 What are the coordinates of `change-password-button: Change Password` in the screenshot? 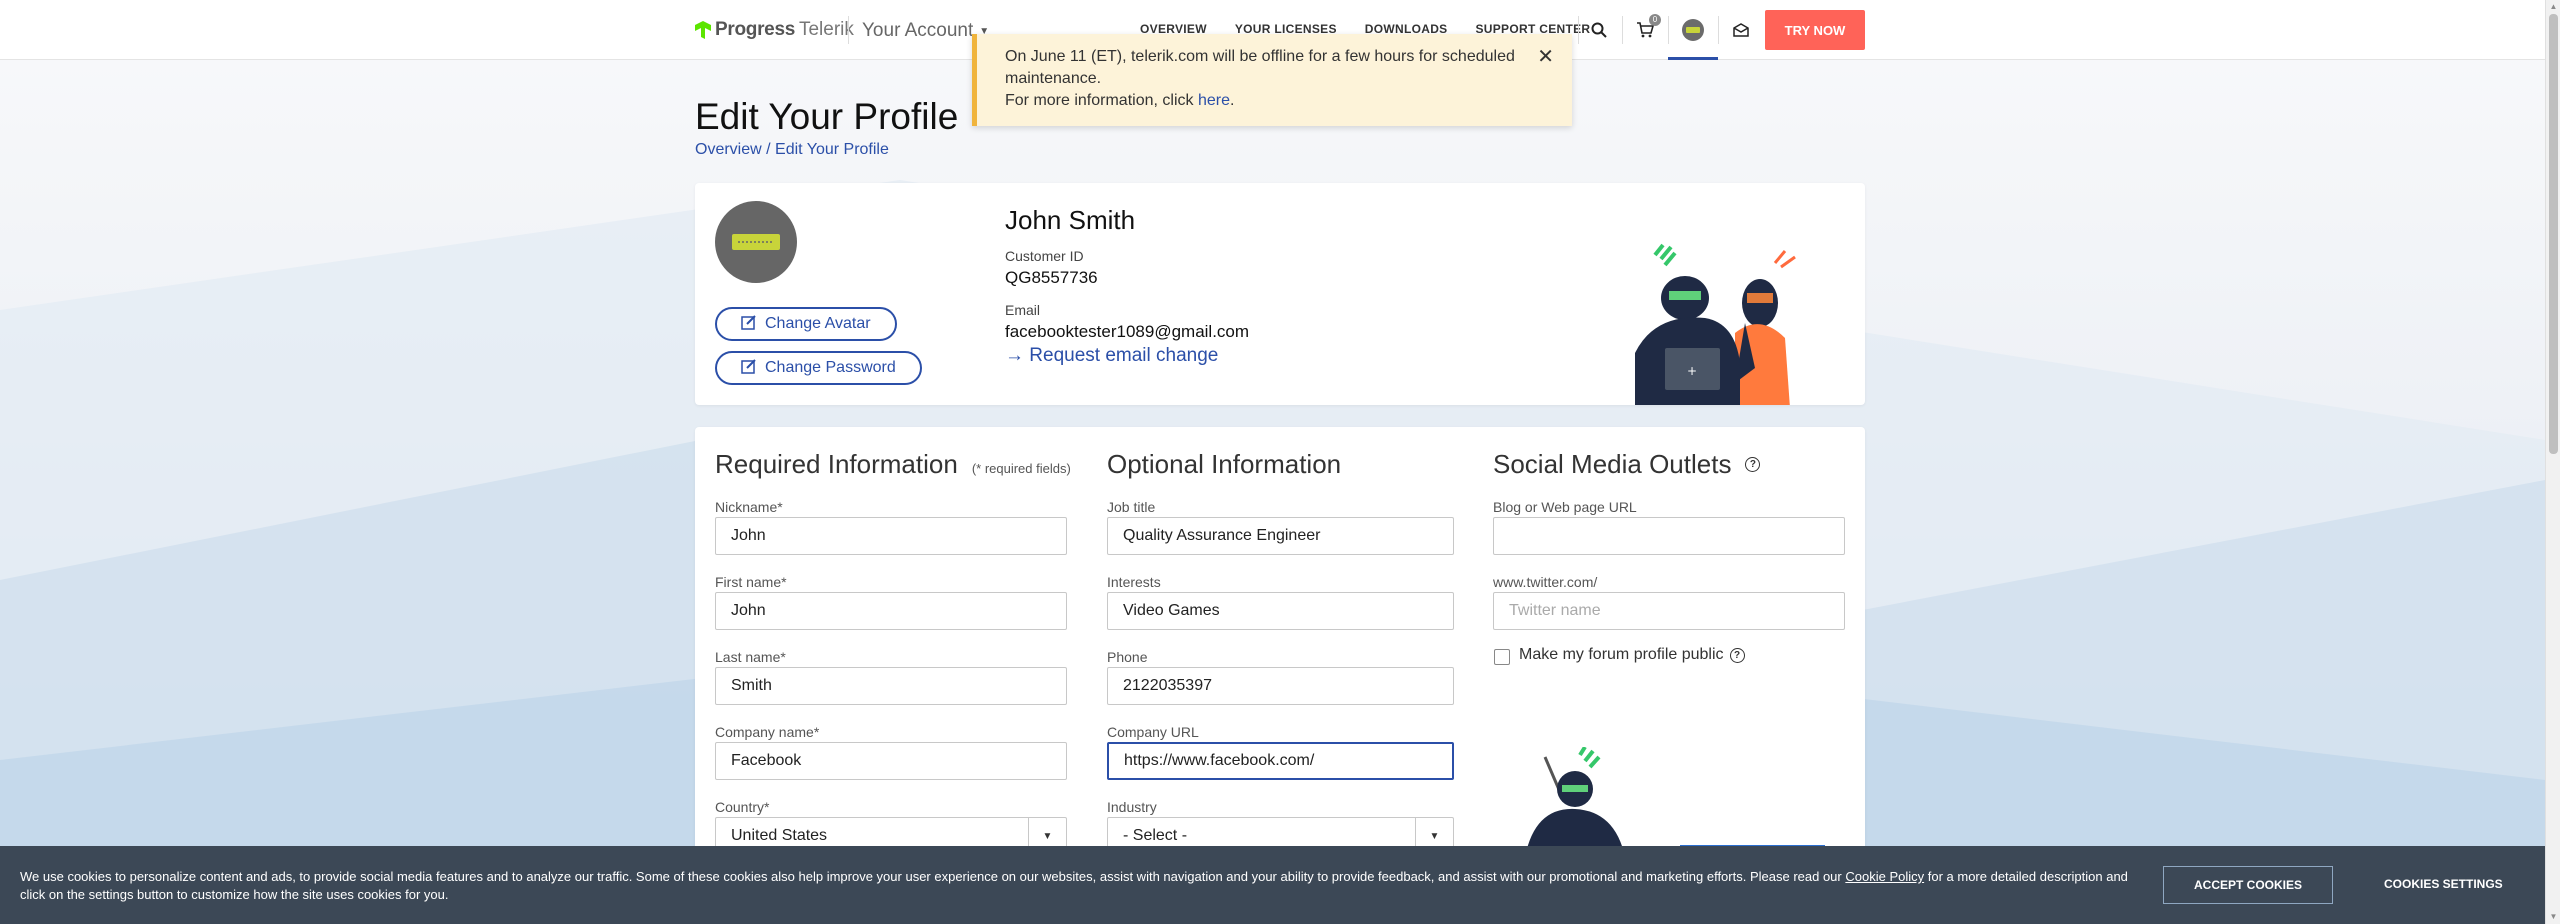 It's located at (818, 368).